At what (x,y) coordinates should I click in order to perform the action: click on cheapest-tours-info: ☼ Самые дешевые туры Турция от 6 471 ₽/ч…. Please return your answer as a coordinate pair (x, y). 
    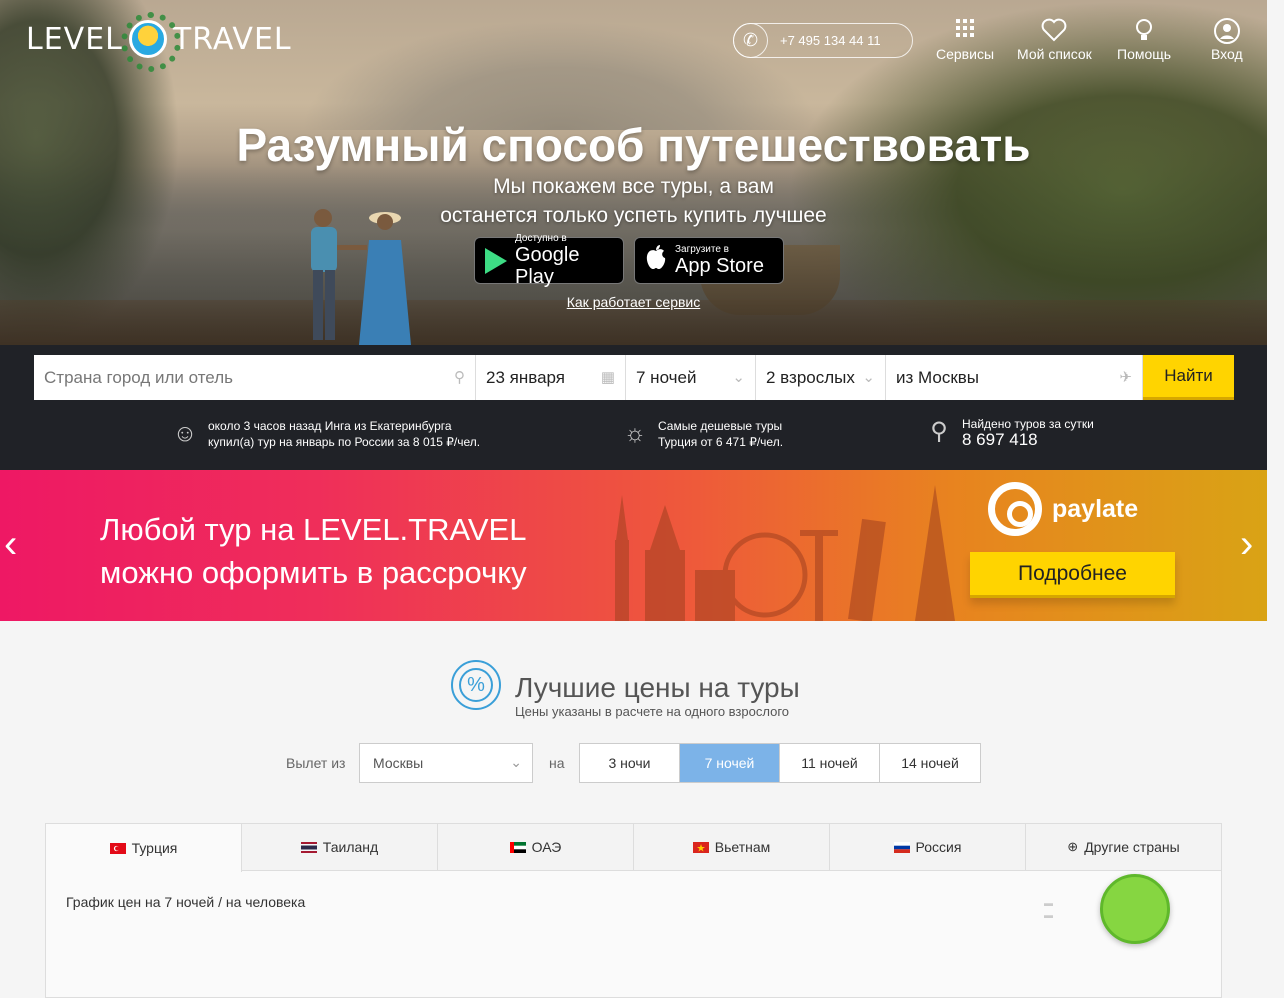
    Looking at the image, I should click on (702, 434).